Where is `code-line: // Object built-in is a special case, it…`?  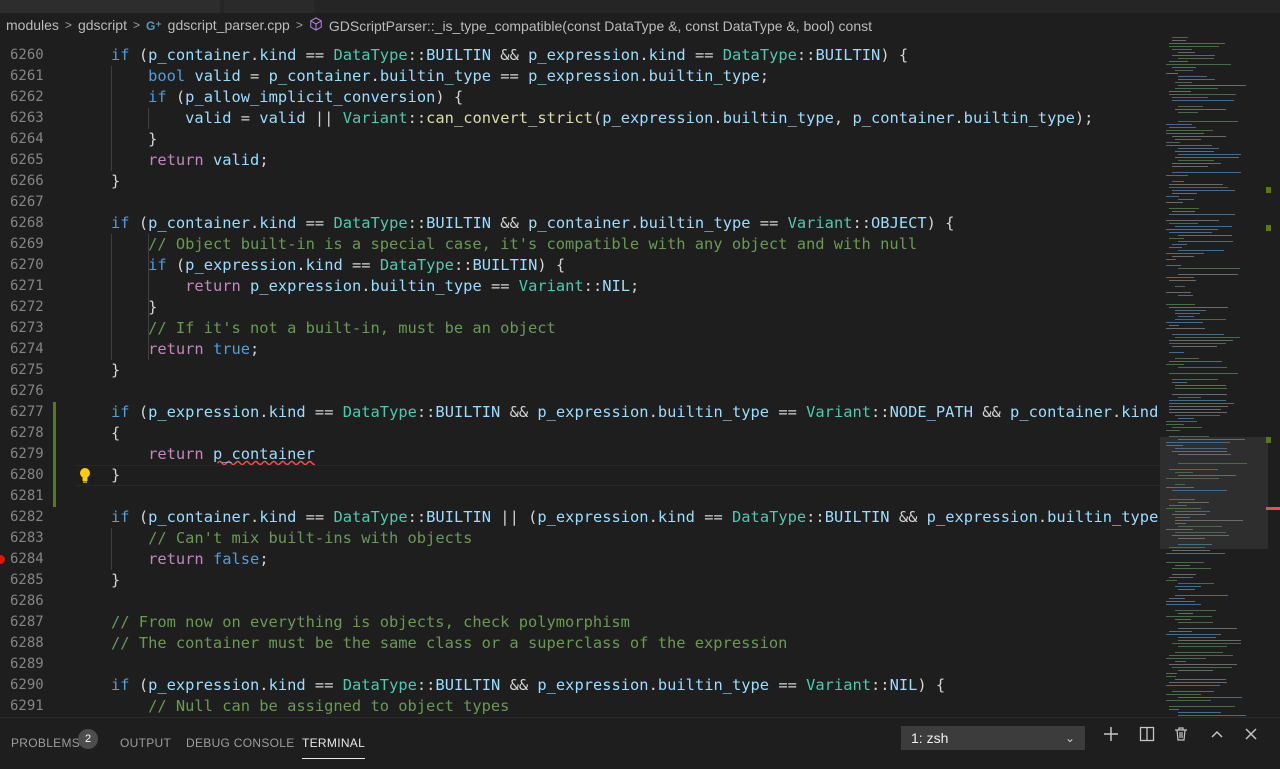 code-line: // Object built-in is a special case, it… is located at coordinates (533, 244).